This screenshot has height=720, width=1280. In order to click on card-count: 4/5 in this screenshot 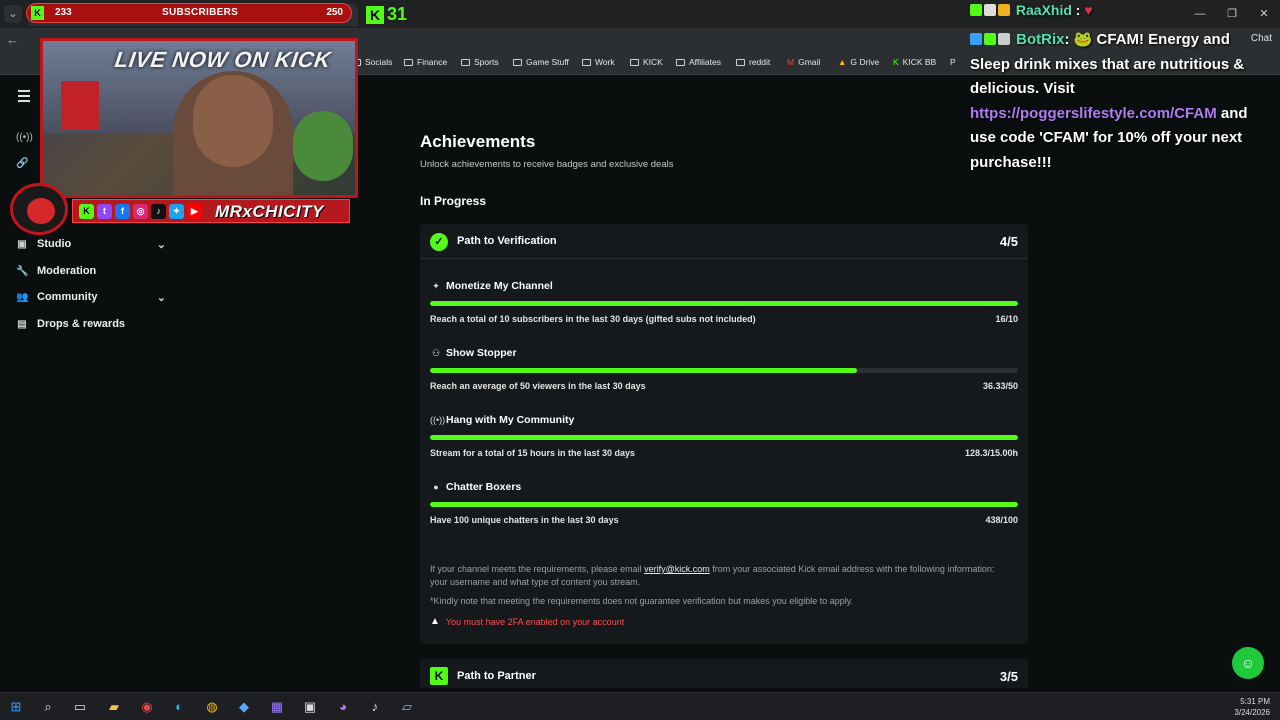, I will do `click(1008, 241)`.